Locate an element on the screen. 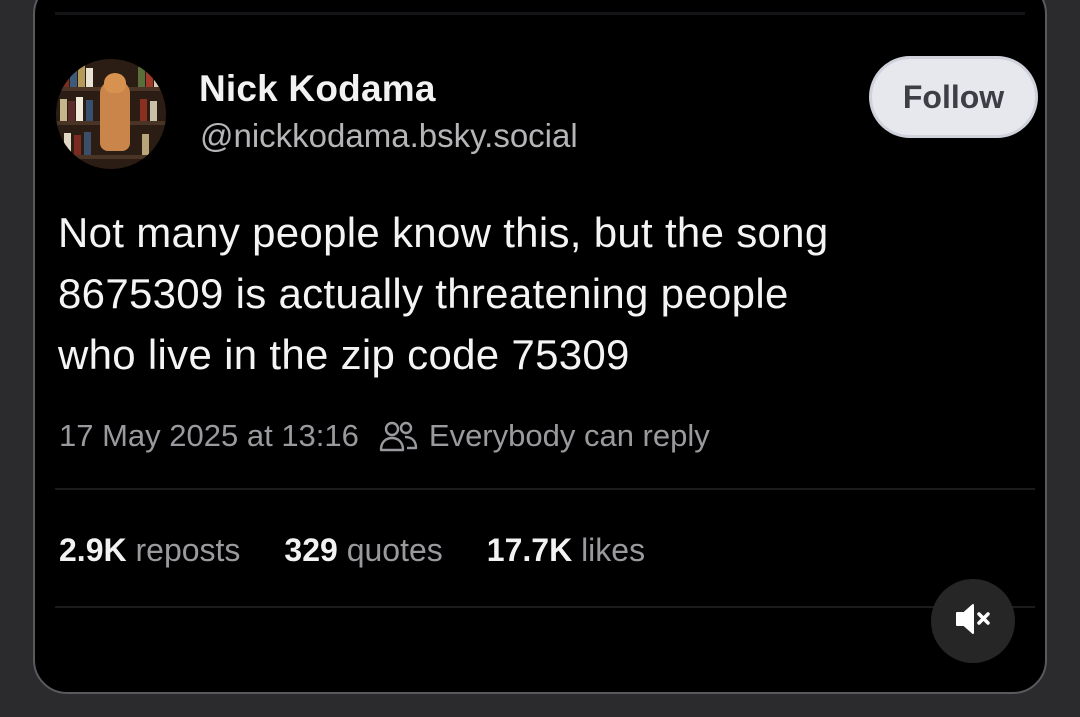 Image resolution: width=1080 pixels, height=717 pixels. author-name: Nick Kodama is located at coordinates (317, 89).